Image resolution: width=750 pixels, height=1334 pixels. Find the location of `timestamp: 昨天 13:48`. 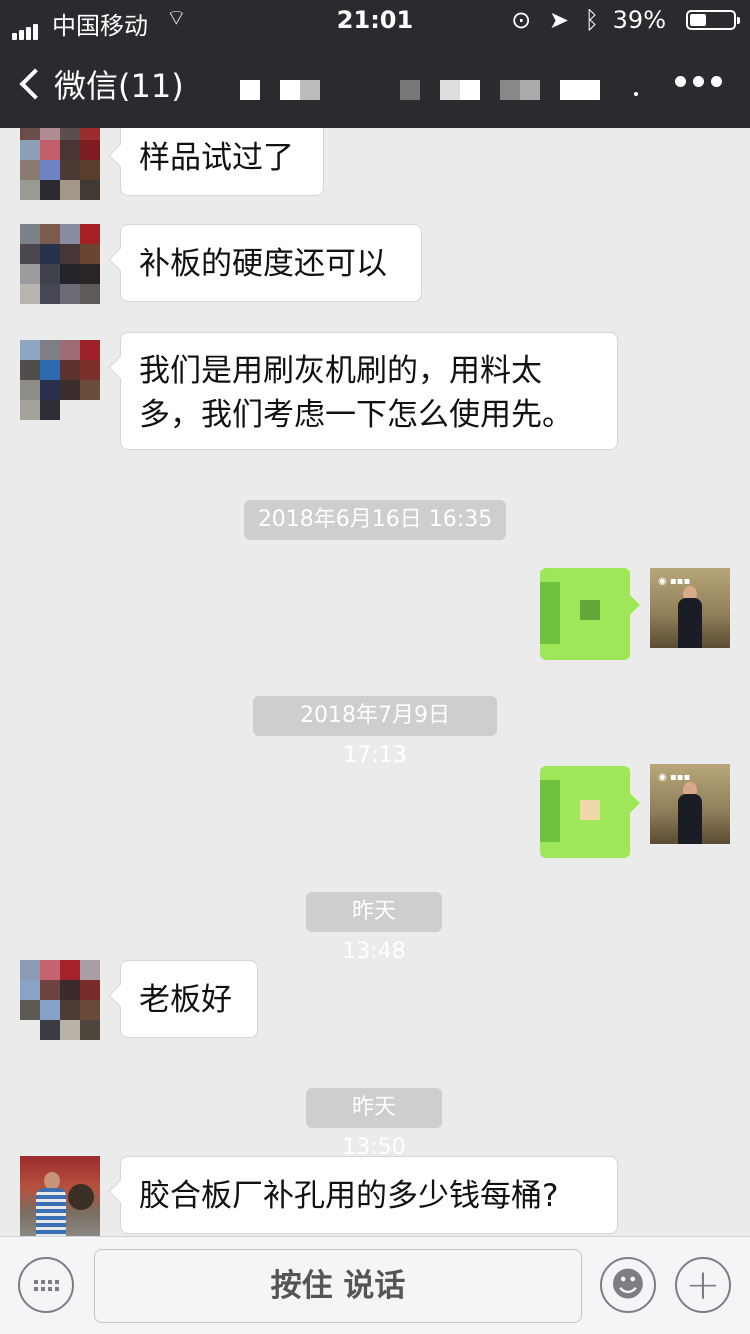

timestamp: 昨天 13:48 is located at coordinates (374, 928).